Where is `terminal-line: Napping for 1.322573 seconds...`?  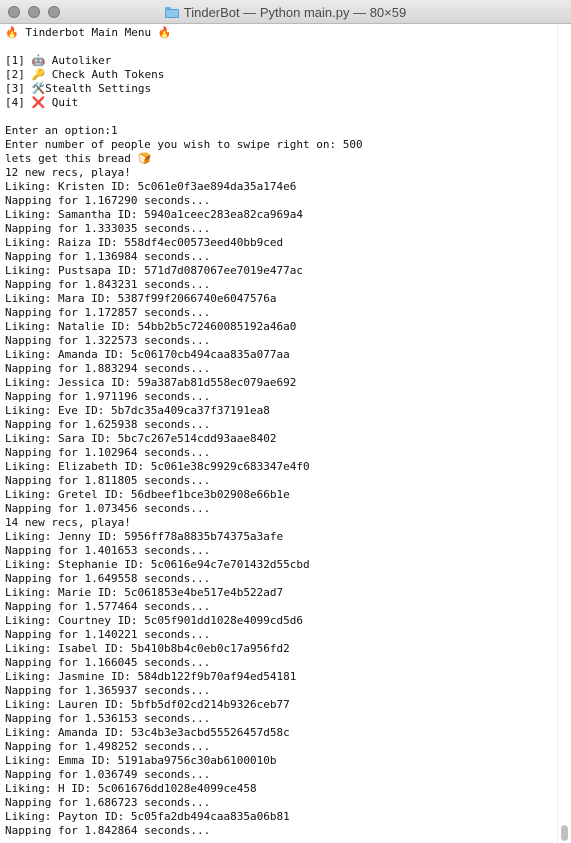
terminal-line: Napping for 1.322573 seconds... is located at coordinates (108, 340).